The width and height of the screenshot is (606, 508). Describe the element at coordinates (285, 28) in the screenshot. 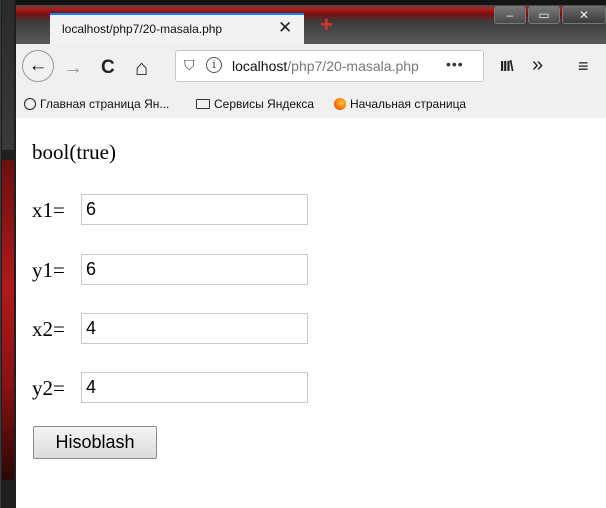

I see `close-tab-icon: ✕` at that location.